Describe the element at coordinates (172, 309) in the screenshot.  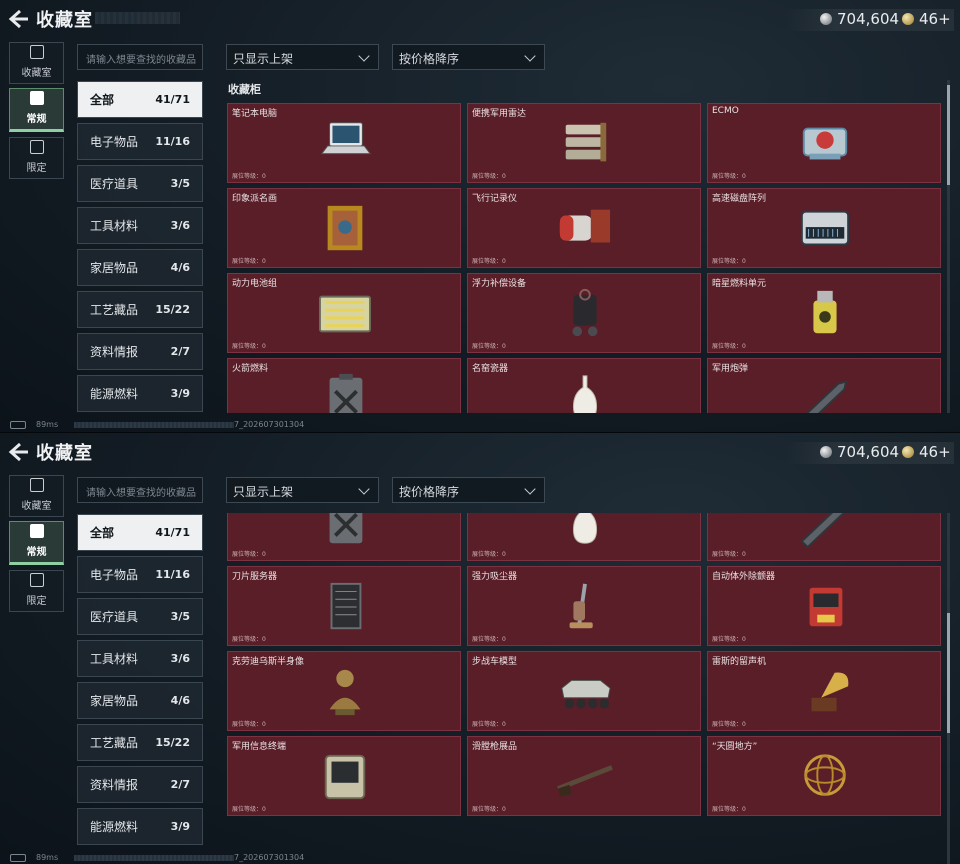
I see `category-count: 15/22` at that location.